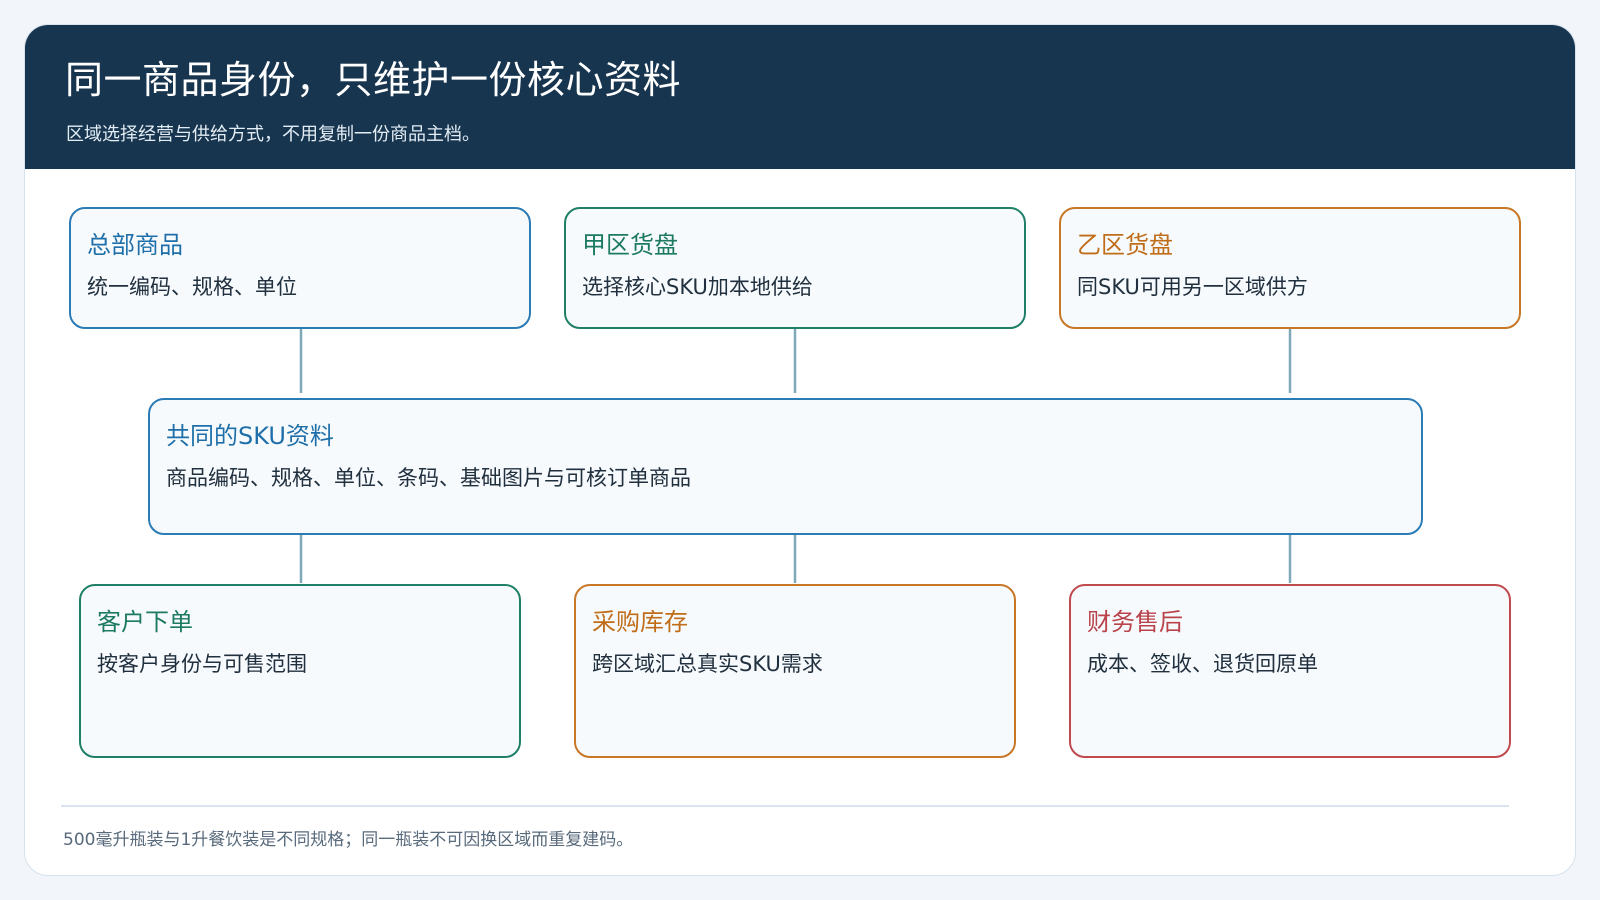 The width and height of the screenshot is (1600, 900). I want to click on node-zone-a-assortment: 甲区货盘 选择核心SKU加本地供给, so click(795, 268).